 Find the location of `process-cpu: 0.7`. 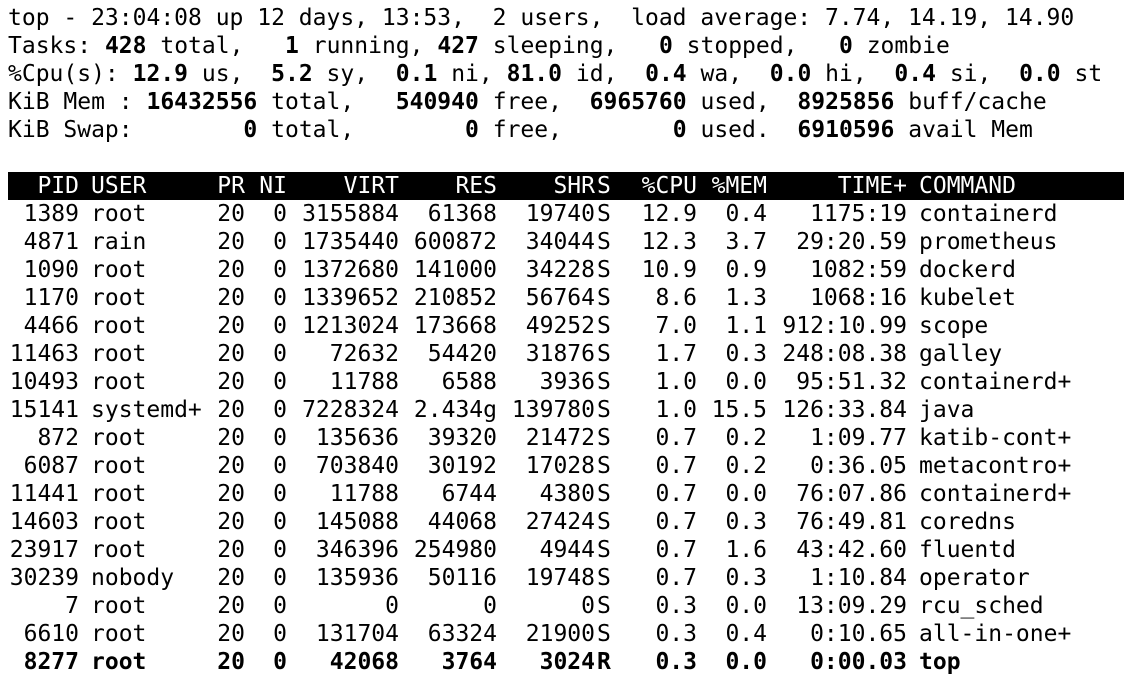

process-cpu: 0.7 is located at coordinates (676, 522).